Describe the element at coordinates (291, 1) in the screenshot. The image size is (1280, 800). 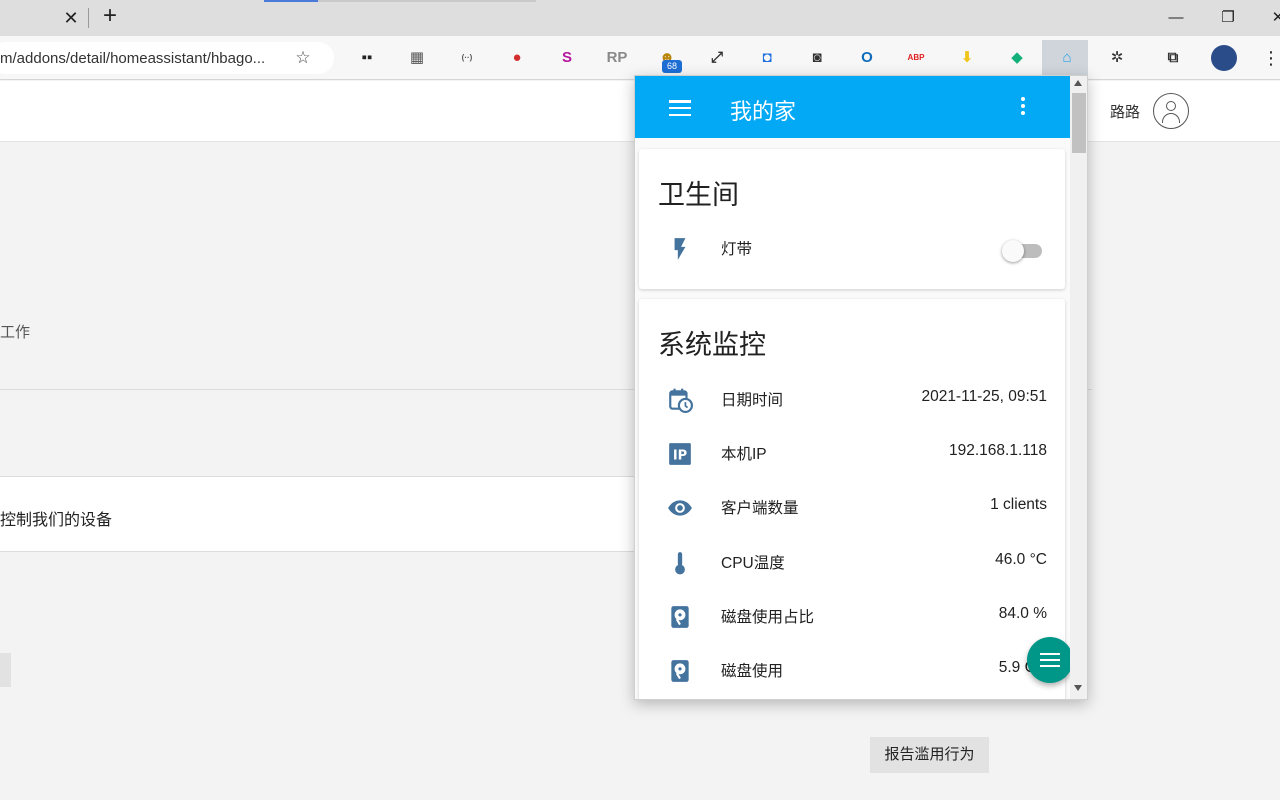
I see `active-tab-indicator` at that location.